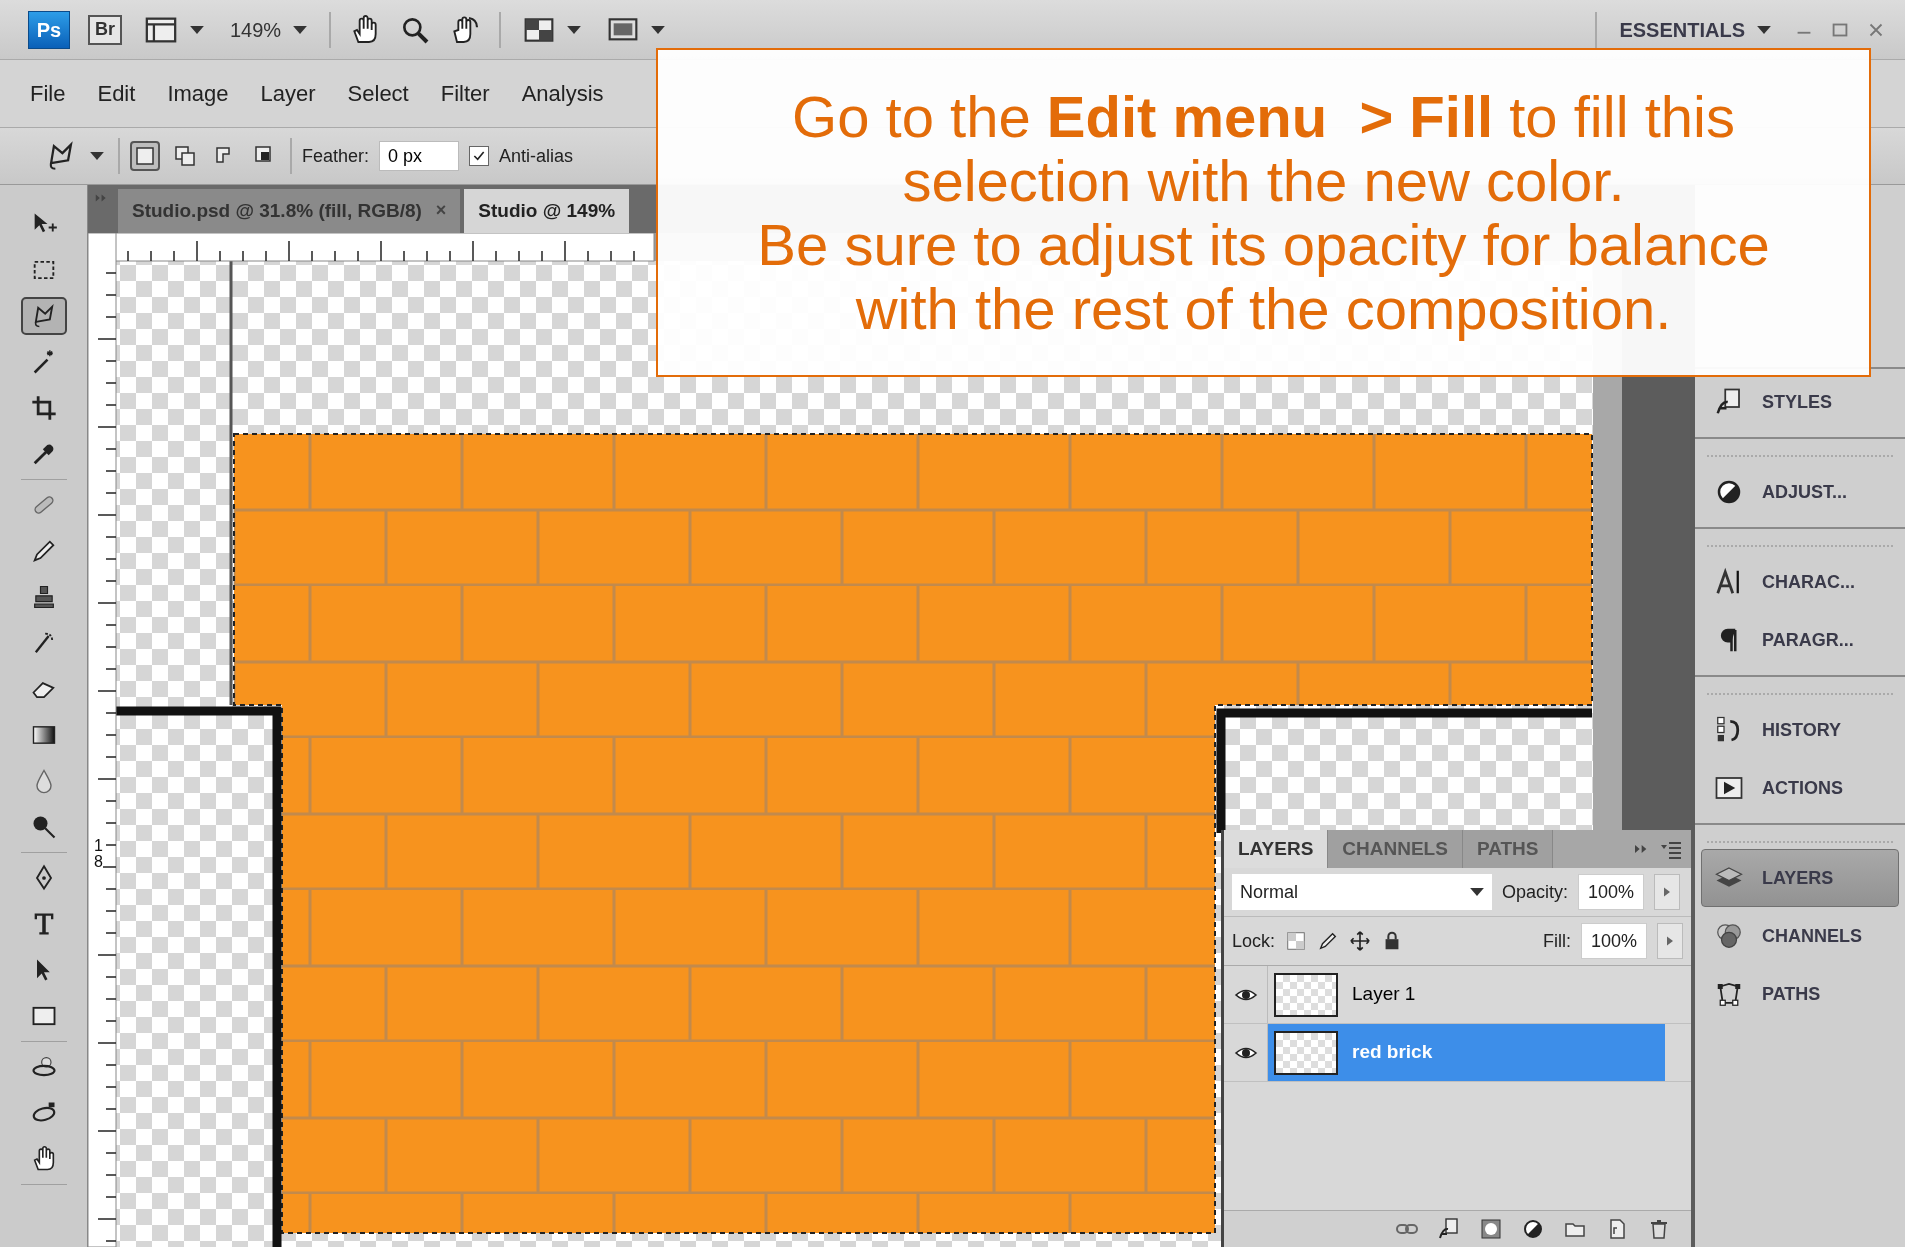 This screenshot has height=1247, width=1905. I want to click on zoom-level-dropdown: 149%, so click(269, 29).